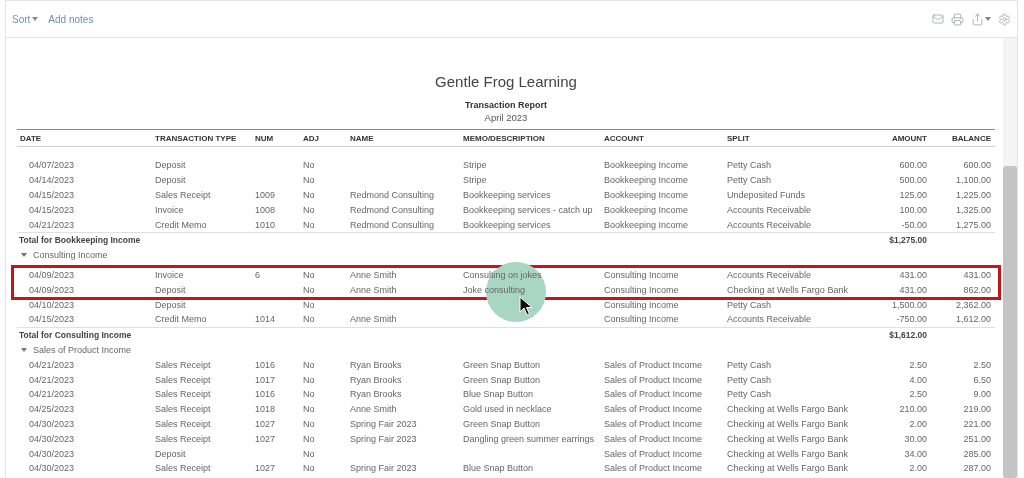  What do you see at coordinates (918, 394) in the screenshot?
I see `table-cell-text: 2.50` at bounding box center [918, 394].